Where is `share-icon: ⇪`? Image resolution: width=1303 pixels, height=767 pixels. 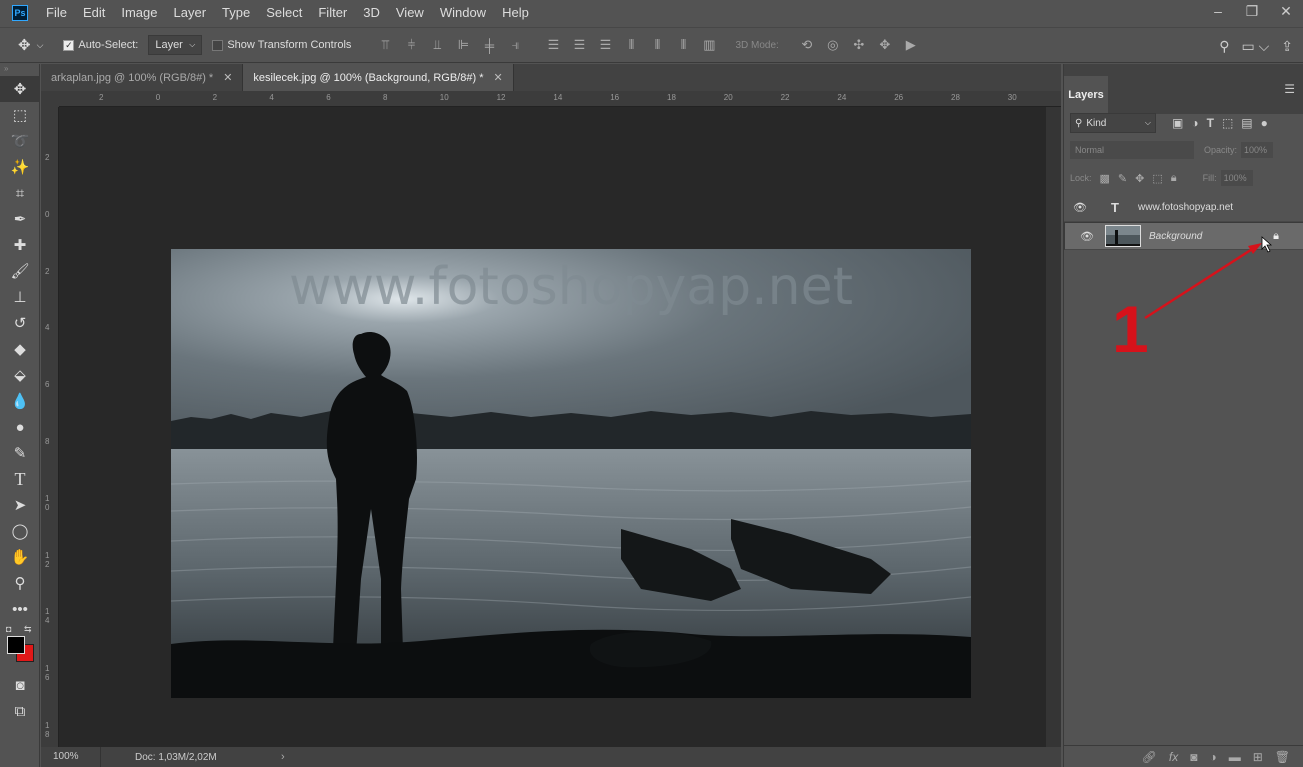
share-icon: ⇪ is located at coordinates (1287, 46).